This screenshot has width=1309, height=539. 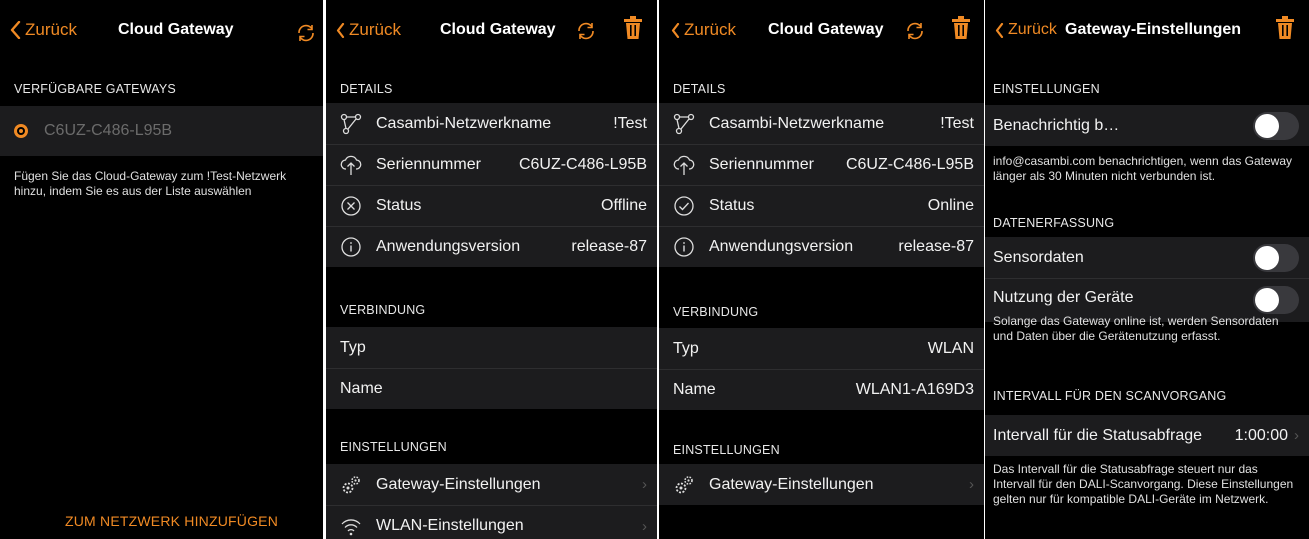 What do you see at coordinates (450, 525) in the screenshot?
I see `row-label: WLAN-Einstellungen` at bounding box center [450, 525].